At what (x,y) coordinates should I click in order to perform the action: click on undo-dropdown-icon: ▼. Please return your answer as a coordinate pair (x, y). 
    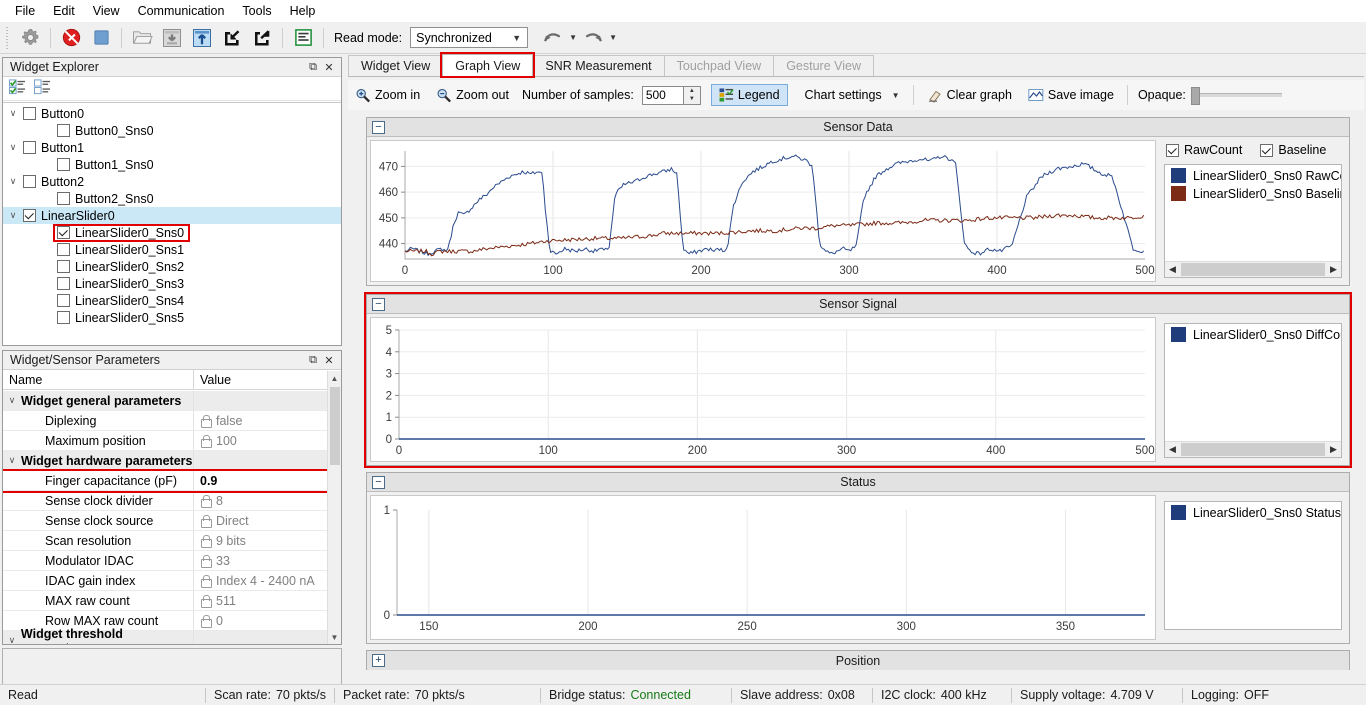
    Looking at the image, I should click on (573, 38).